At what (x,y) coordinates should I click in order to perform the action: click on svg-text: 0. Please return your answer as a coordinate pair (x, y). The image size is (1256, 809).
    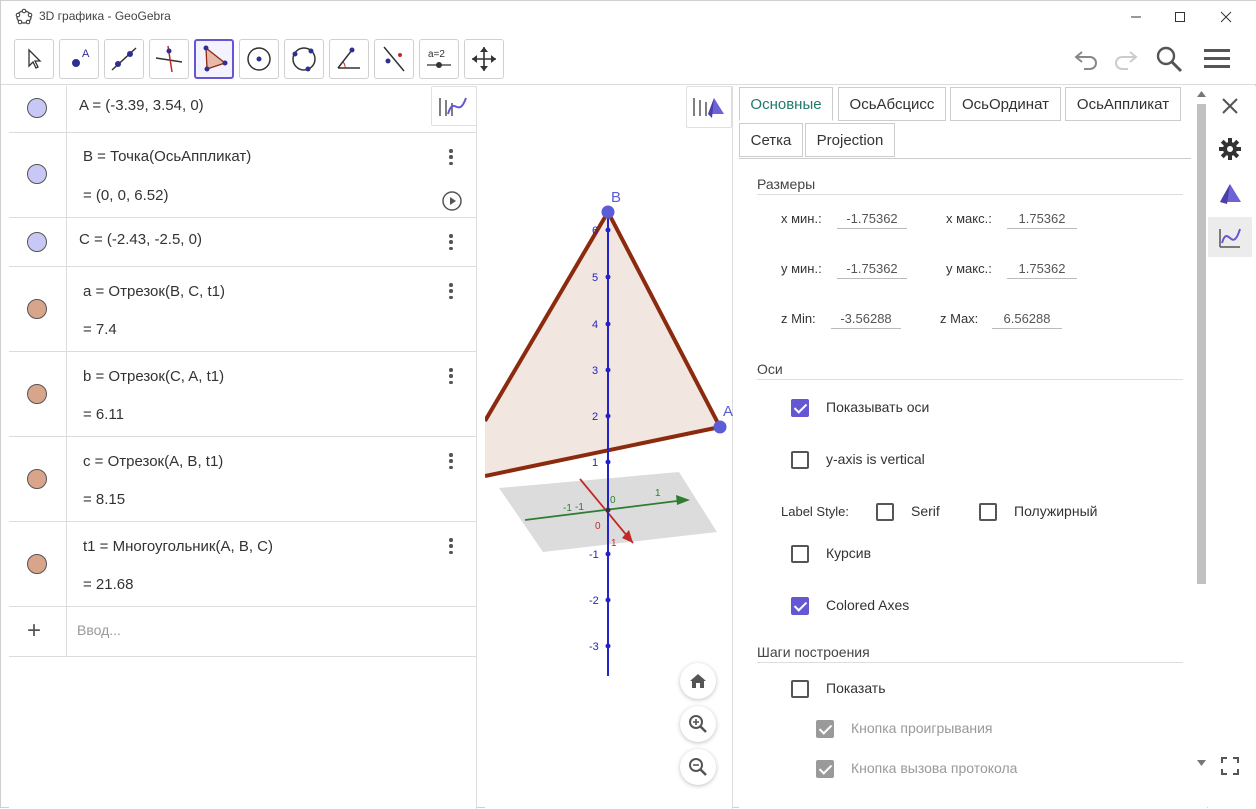
    Looking at the image, I should click on (598, 526).